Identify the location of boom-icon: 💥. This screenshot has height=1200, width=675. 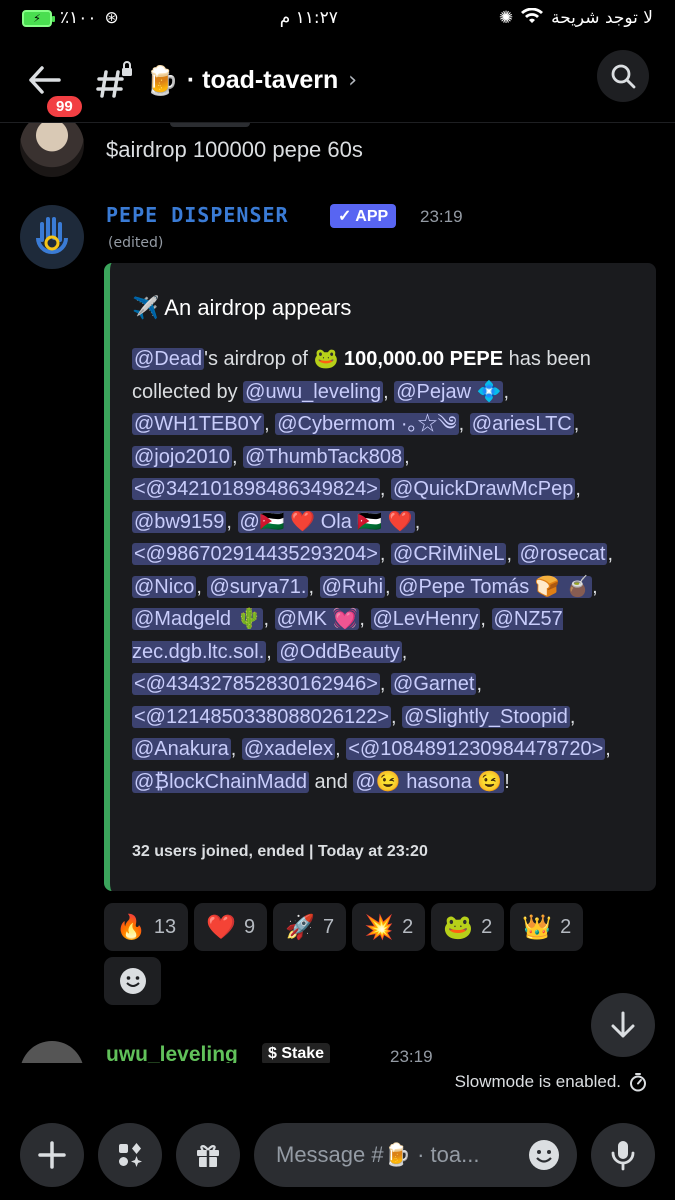
(379, 927).